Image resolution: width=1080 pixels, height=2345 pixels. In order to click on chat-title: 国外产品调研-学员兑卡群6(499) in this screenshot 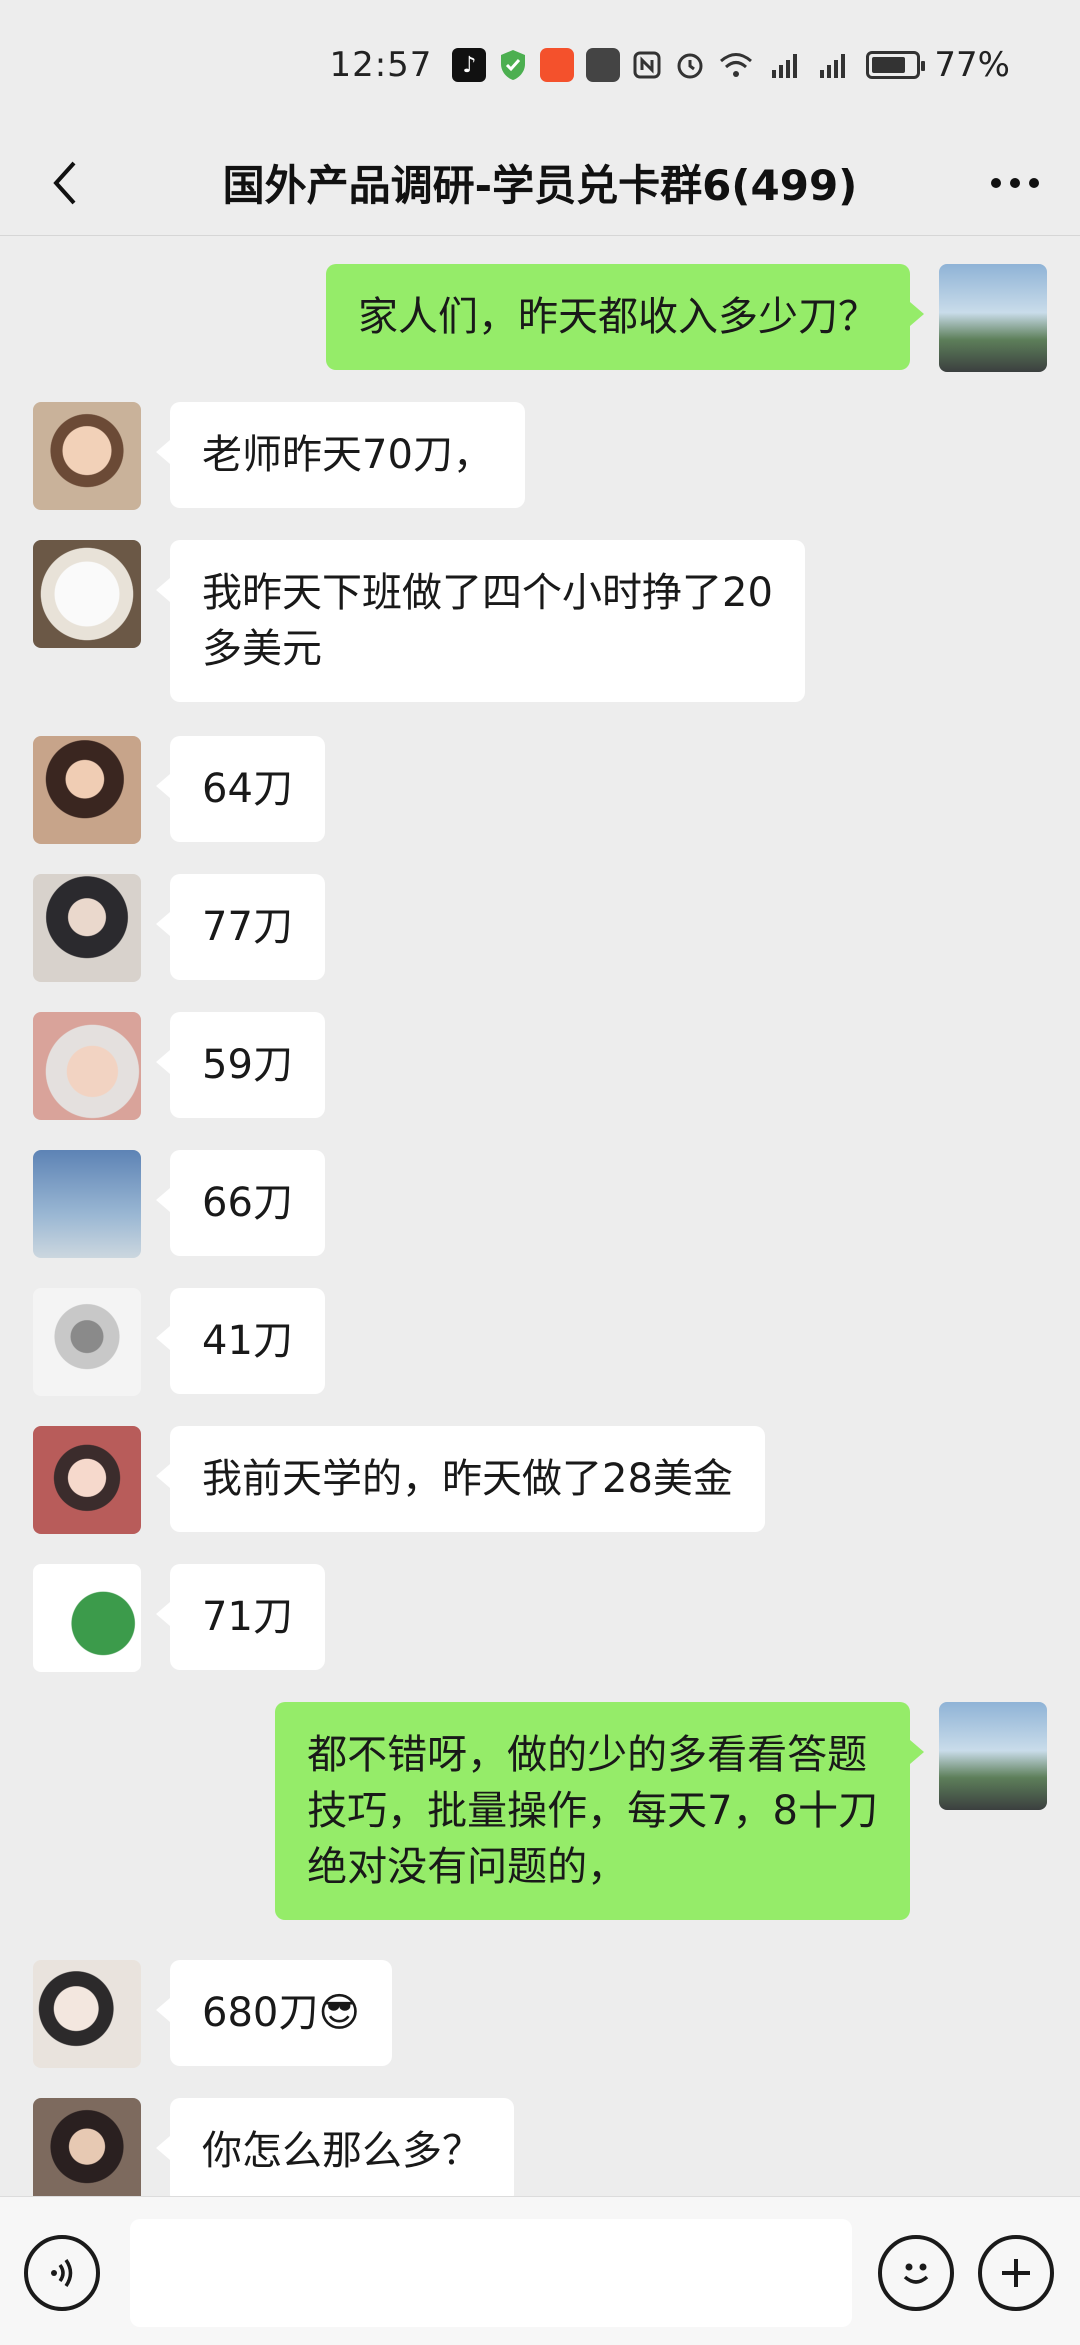, I will do `click(540, 185)`.